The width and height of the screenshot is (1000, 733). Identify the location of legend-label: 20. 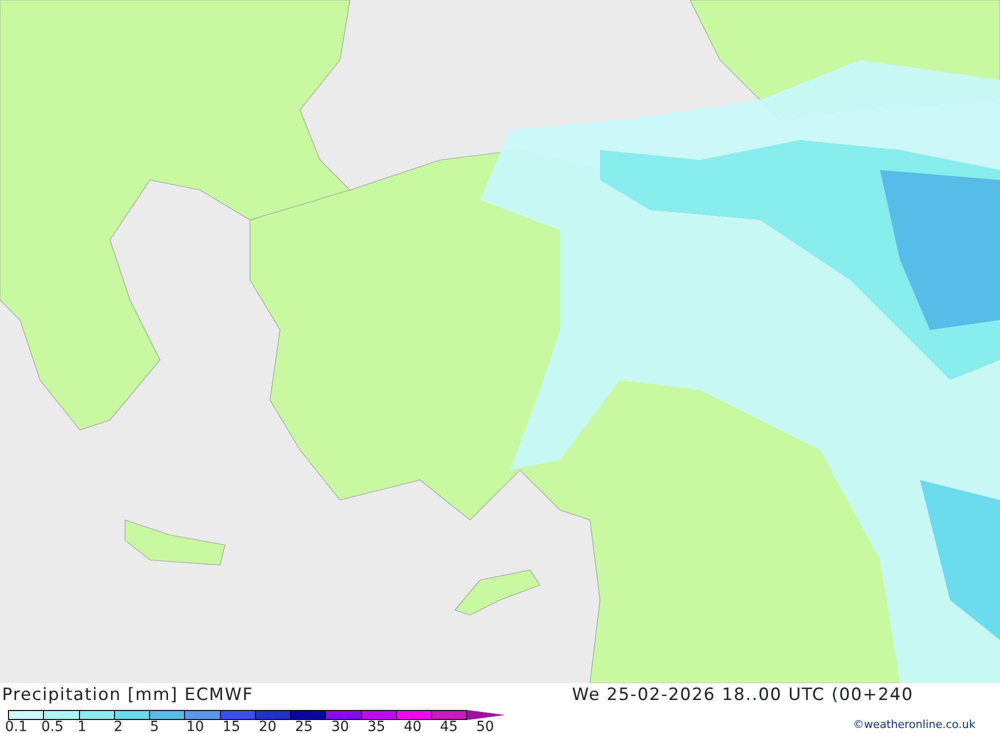
(268, 726).